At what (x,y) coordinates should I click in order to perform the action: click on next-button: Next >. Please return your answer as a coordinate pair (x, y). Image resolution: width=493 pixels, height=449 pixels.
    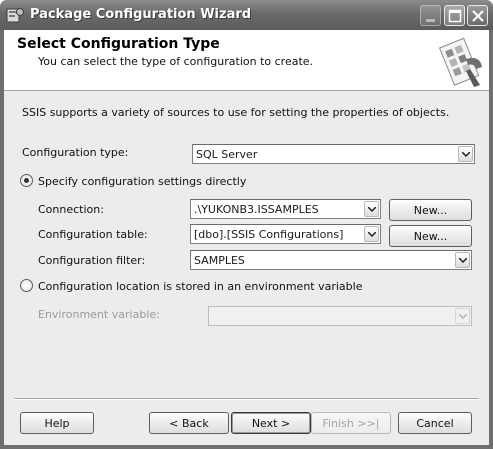
    Looking at the image, I should click on (271, 423).